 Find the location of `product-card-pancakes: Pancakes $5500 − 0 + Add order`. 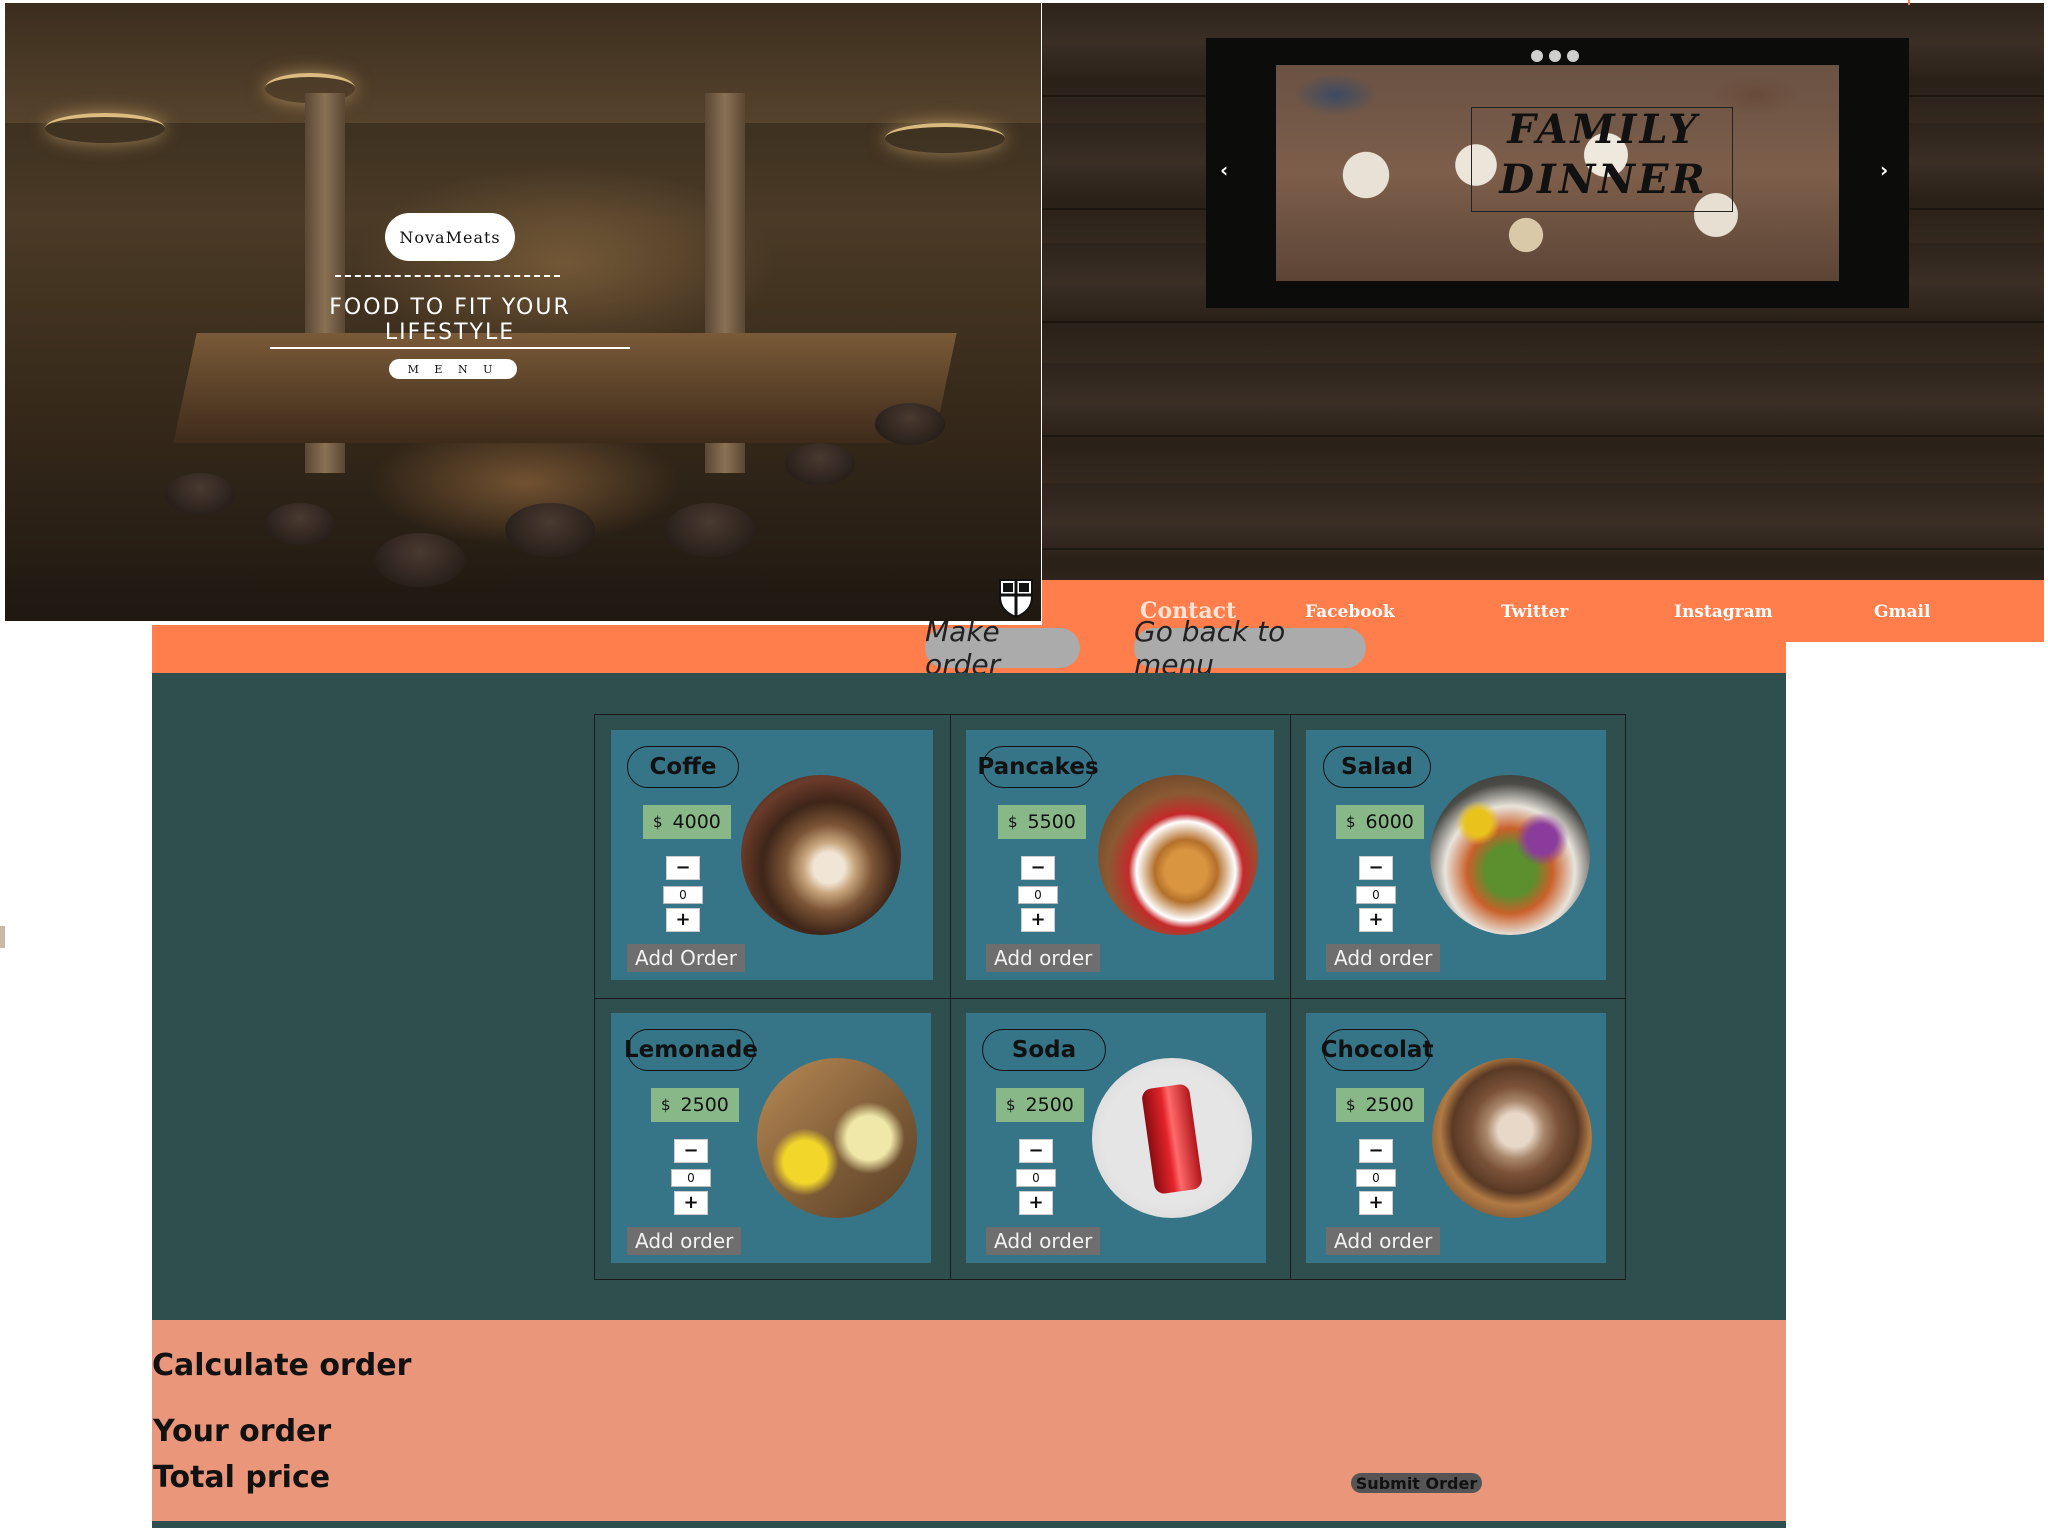

product-card-pancakes: Pancakes $5500 − 0 + Add order is located at coordinates (1120, 855).